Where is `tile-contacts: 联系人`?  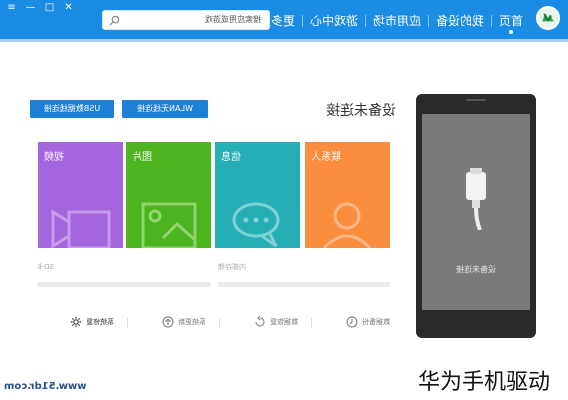
tile-contacts: 联系人 is located at coordinates (347, 195).